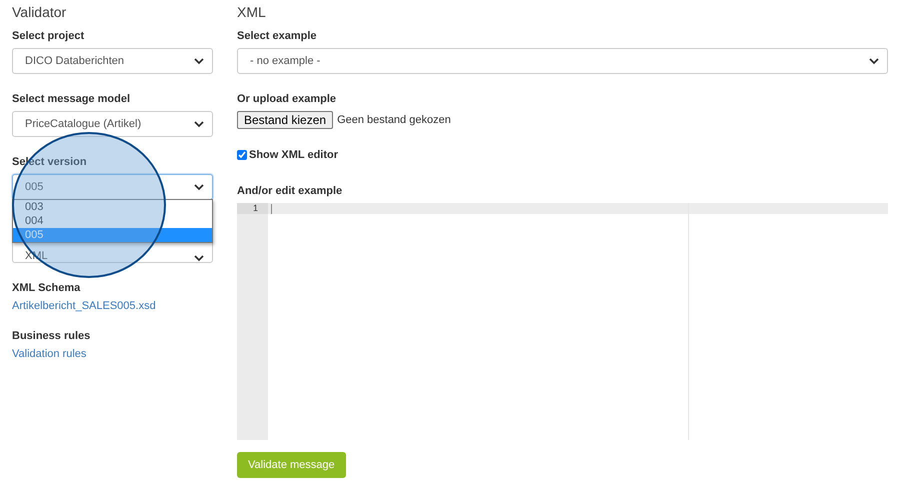 The image size is (908, 481). I want to click on file-link: Artikelbericht_SALES005.xsd, so click(112, 306).